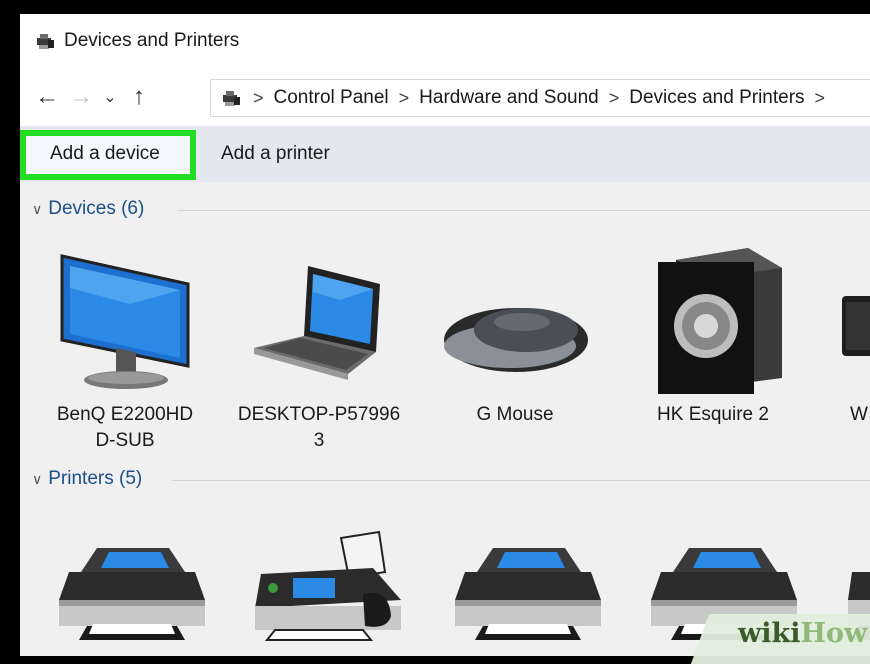 This screenshot has height=664, width=870. I want to click on device-label: G Mouse, so click(515, 414).